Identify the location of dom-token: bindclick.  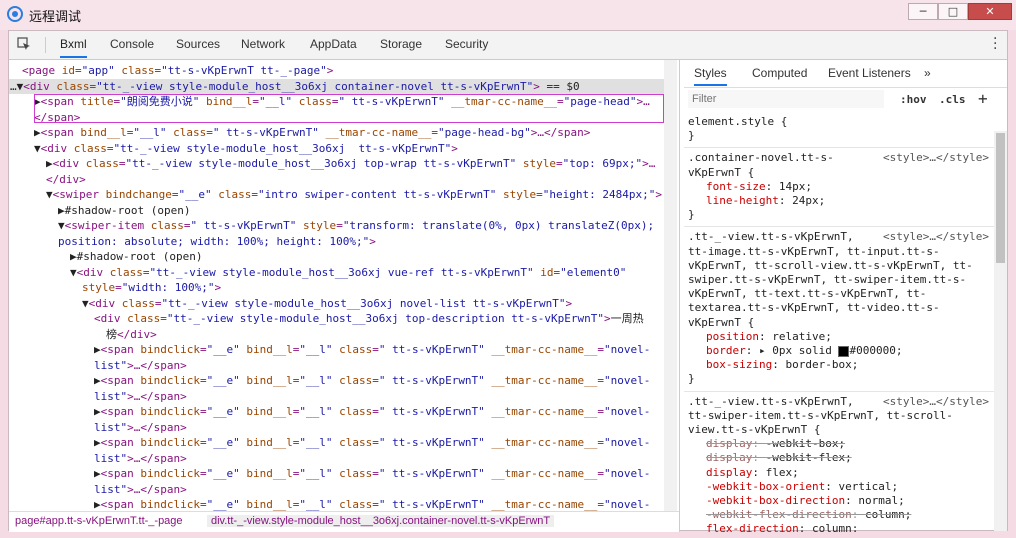
(170, 442).